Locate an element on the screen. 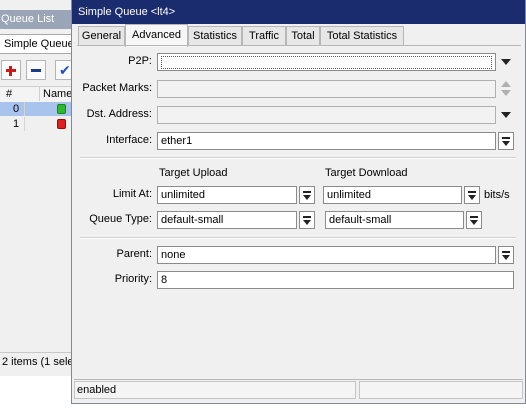  dst-address-label: Dst. Address: is located at coordinates (119, 114).